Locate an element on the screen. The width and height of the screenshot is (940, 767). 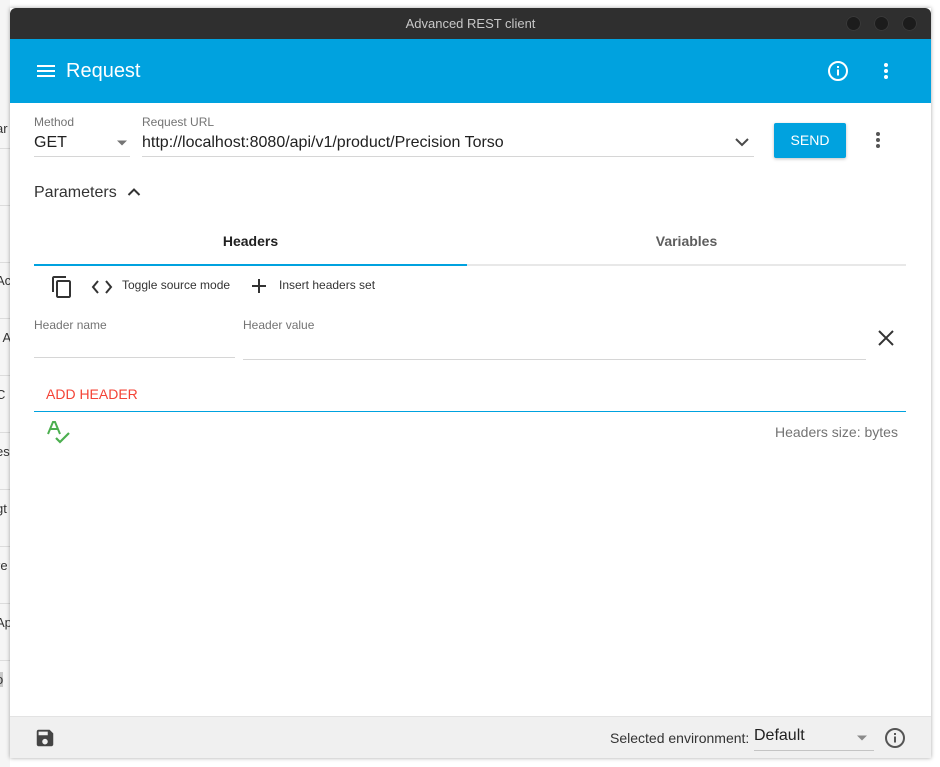
url-label: Request URL is located at coordinates (178, 122).